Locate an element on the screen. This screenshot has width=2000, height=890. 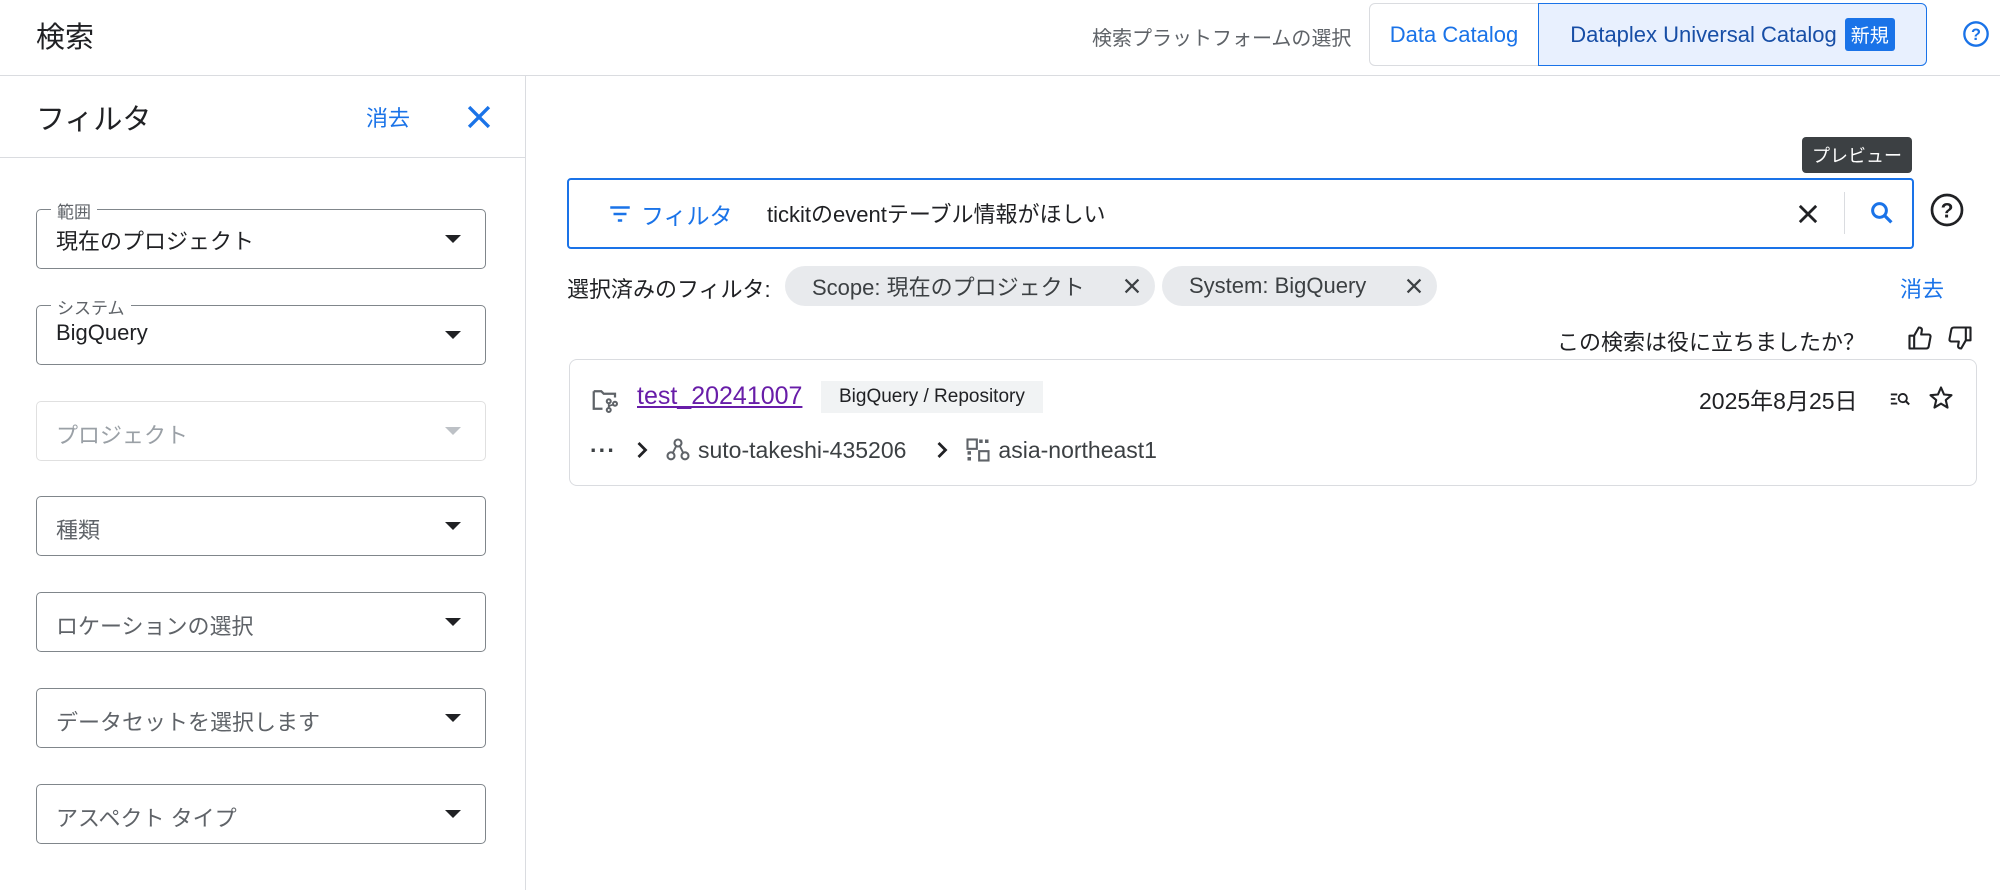
system-value: BigQuery is located at coordinates (102, 332).